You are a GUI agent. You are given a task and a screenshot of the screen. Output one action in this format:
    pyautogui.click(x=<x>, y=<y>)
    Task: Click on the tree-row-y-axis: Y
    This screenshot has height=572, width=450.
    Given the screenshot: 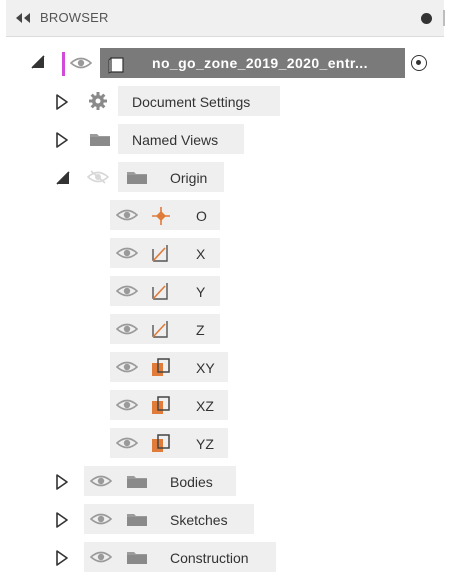 What is the action you would take?
    pyautogui.click(x=165, y=291)
    